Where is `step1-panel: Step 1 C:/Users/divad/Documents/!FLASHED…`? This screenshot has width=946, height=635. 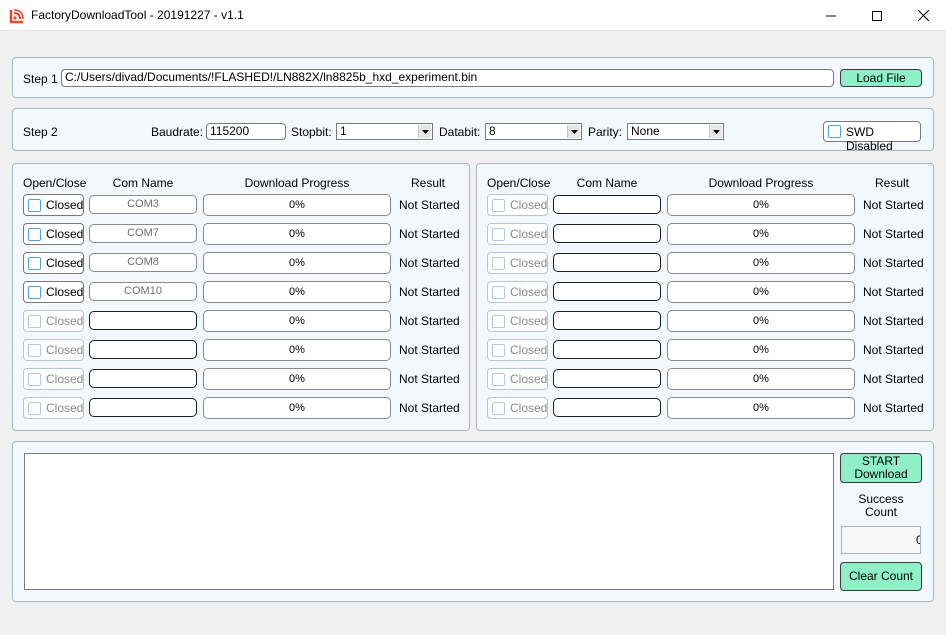 step1-panel: Step 1 C:/Users/divad/Documents/!FLASHED… is located at coordinates (473, 77).